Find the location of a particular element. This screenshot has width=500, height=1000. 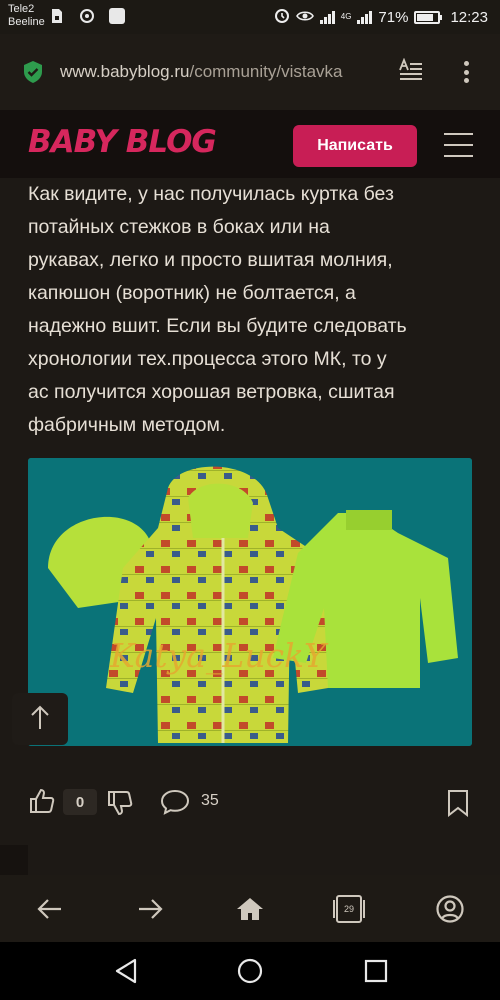

arrow-up-icon is located at coordinates (40, 719).